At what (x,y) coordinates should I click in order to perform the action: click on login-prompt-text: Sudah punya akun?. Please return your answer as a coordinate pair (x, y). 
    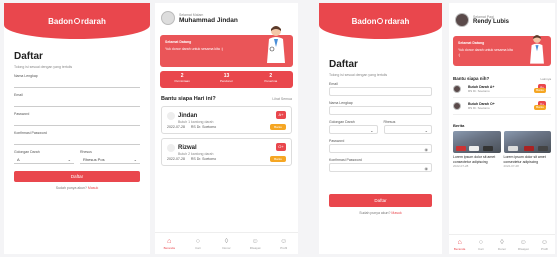
    Looking at the image, I should click on (375, 213).